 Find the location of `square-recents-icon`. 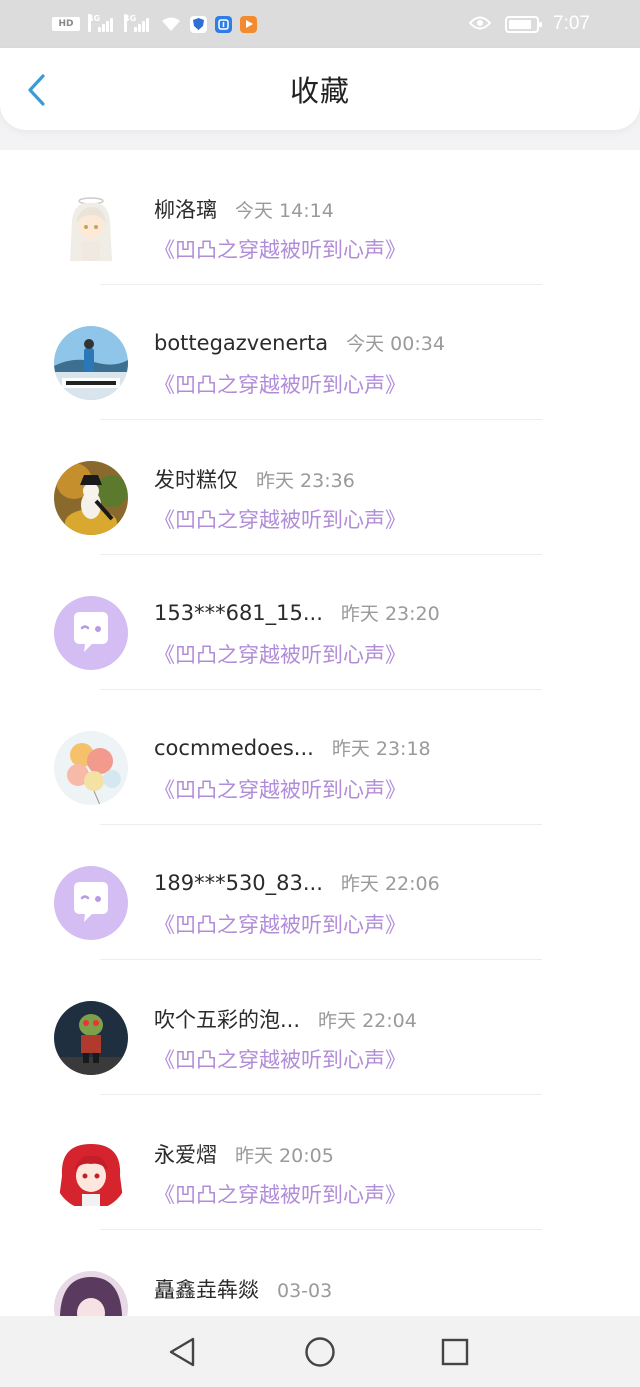

square-recents-icon is located at coordinates (455, 1352).